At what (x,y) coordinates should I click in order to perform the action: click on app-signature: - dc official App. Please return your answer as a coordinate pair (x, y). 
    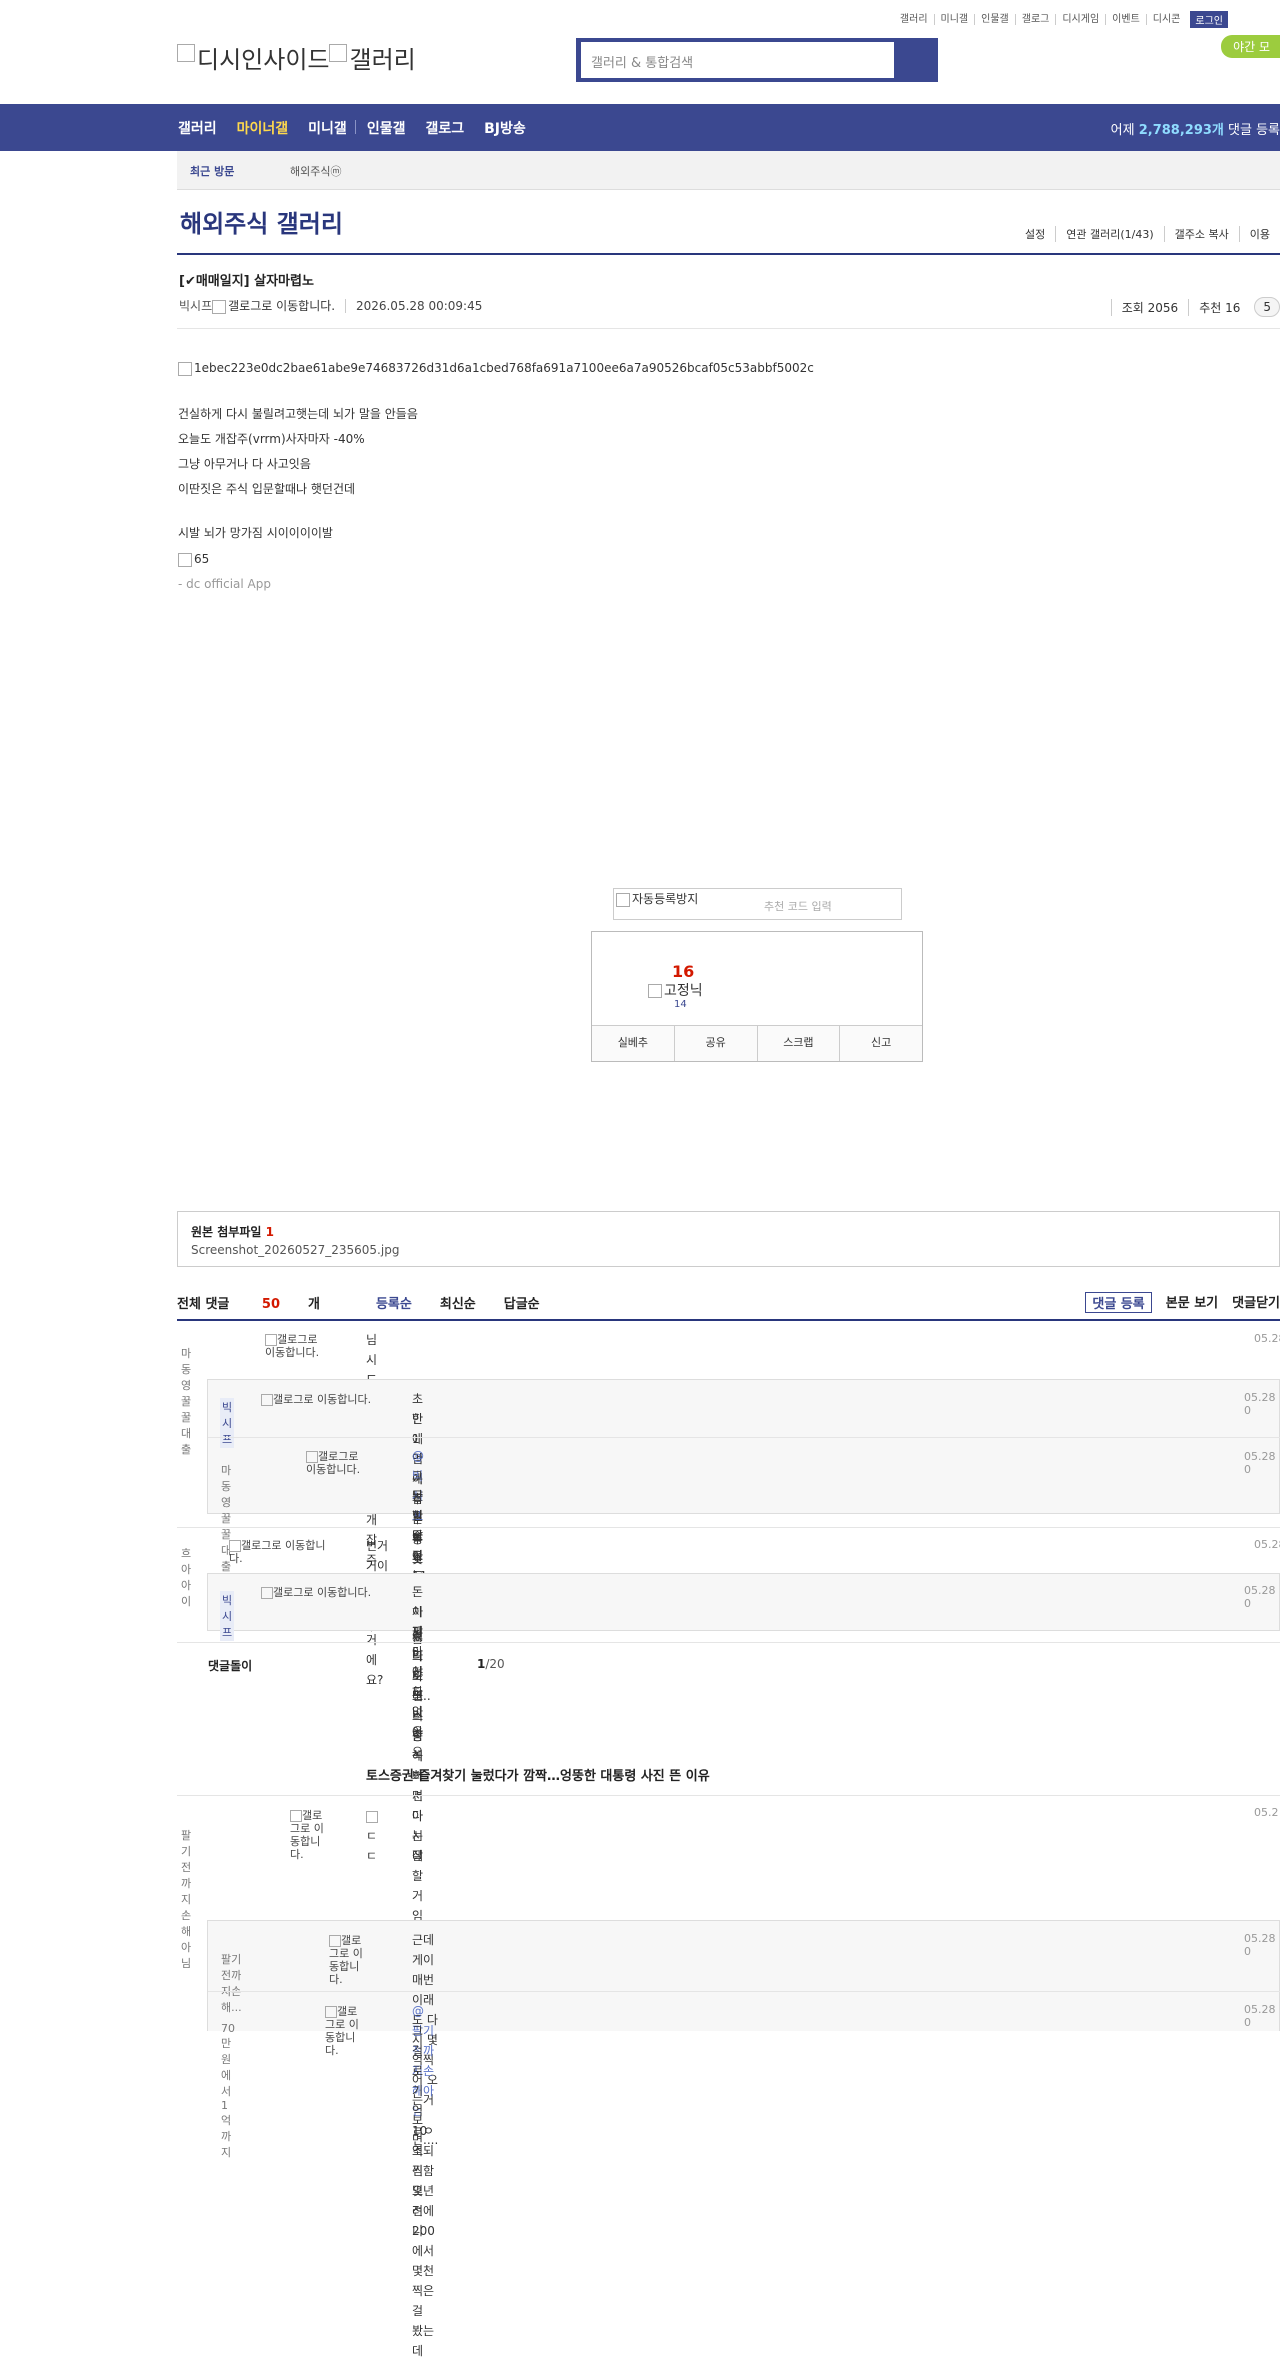
    Looking at the image, I should click on (224, 584).